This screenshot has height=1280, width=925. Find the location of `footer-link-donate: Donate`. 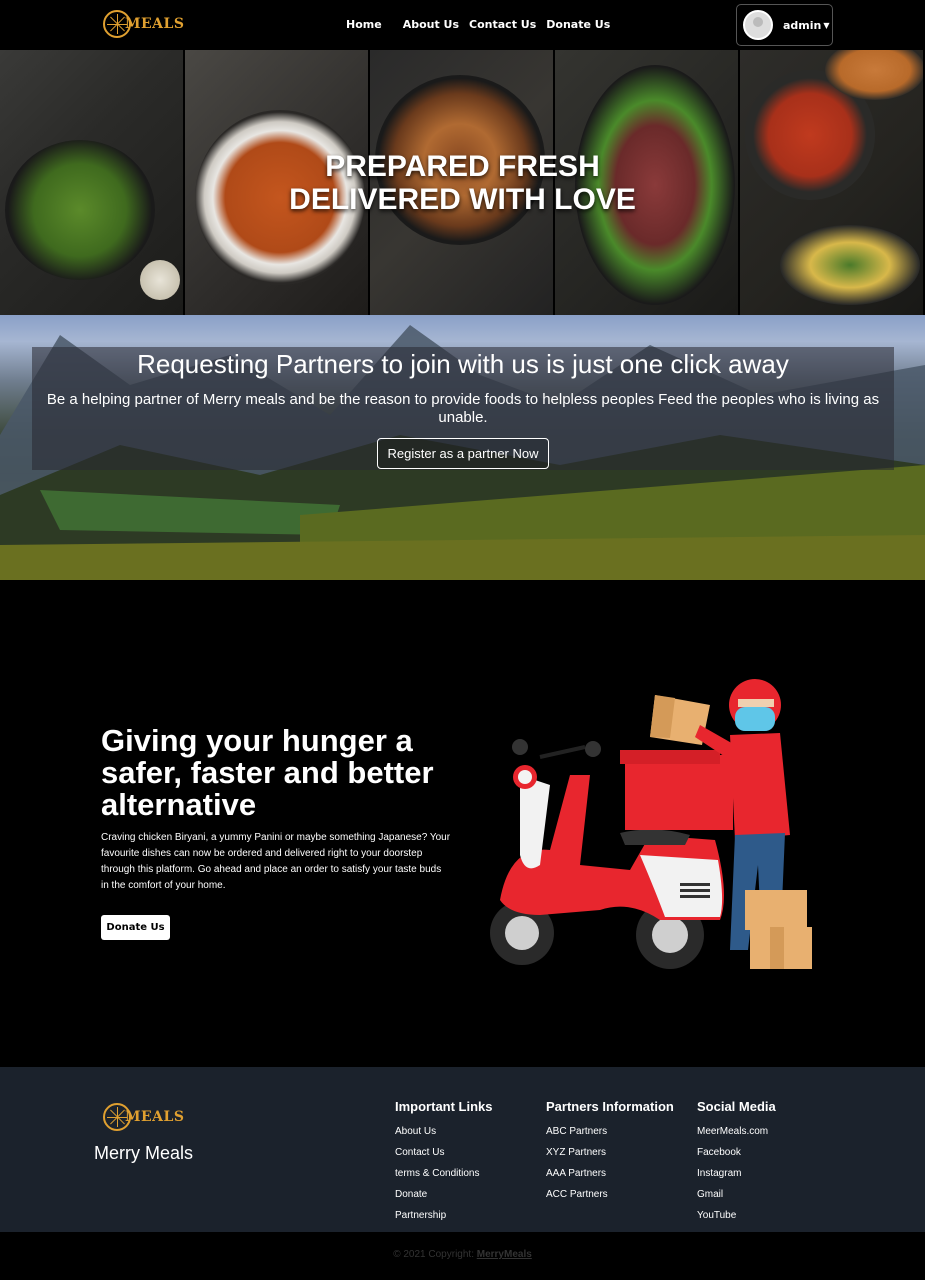

footer-link-donate: Donate is located at coordinates (444, 1194).